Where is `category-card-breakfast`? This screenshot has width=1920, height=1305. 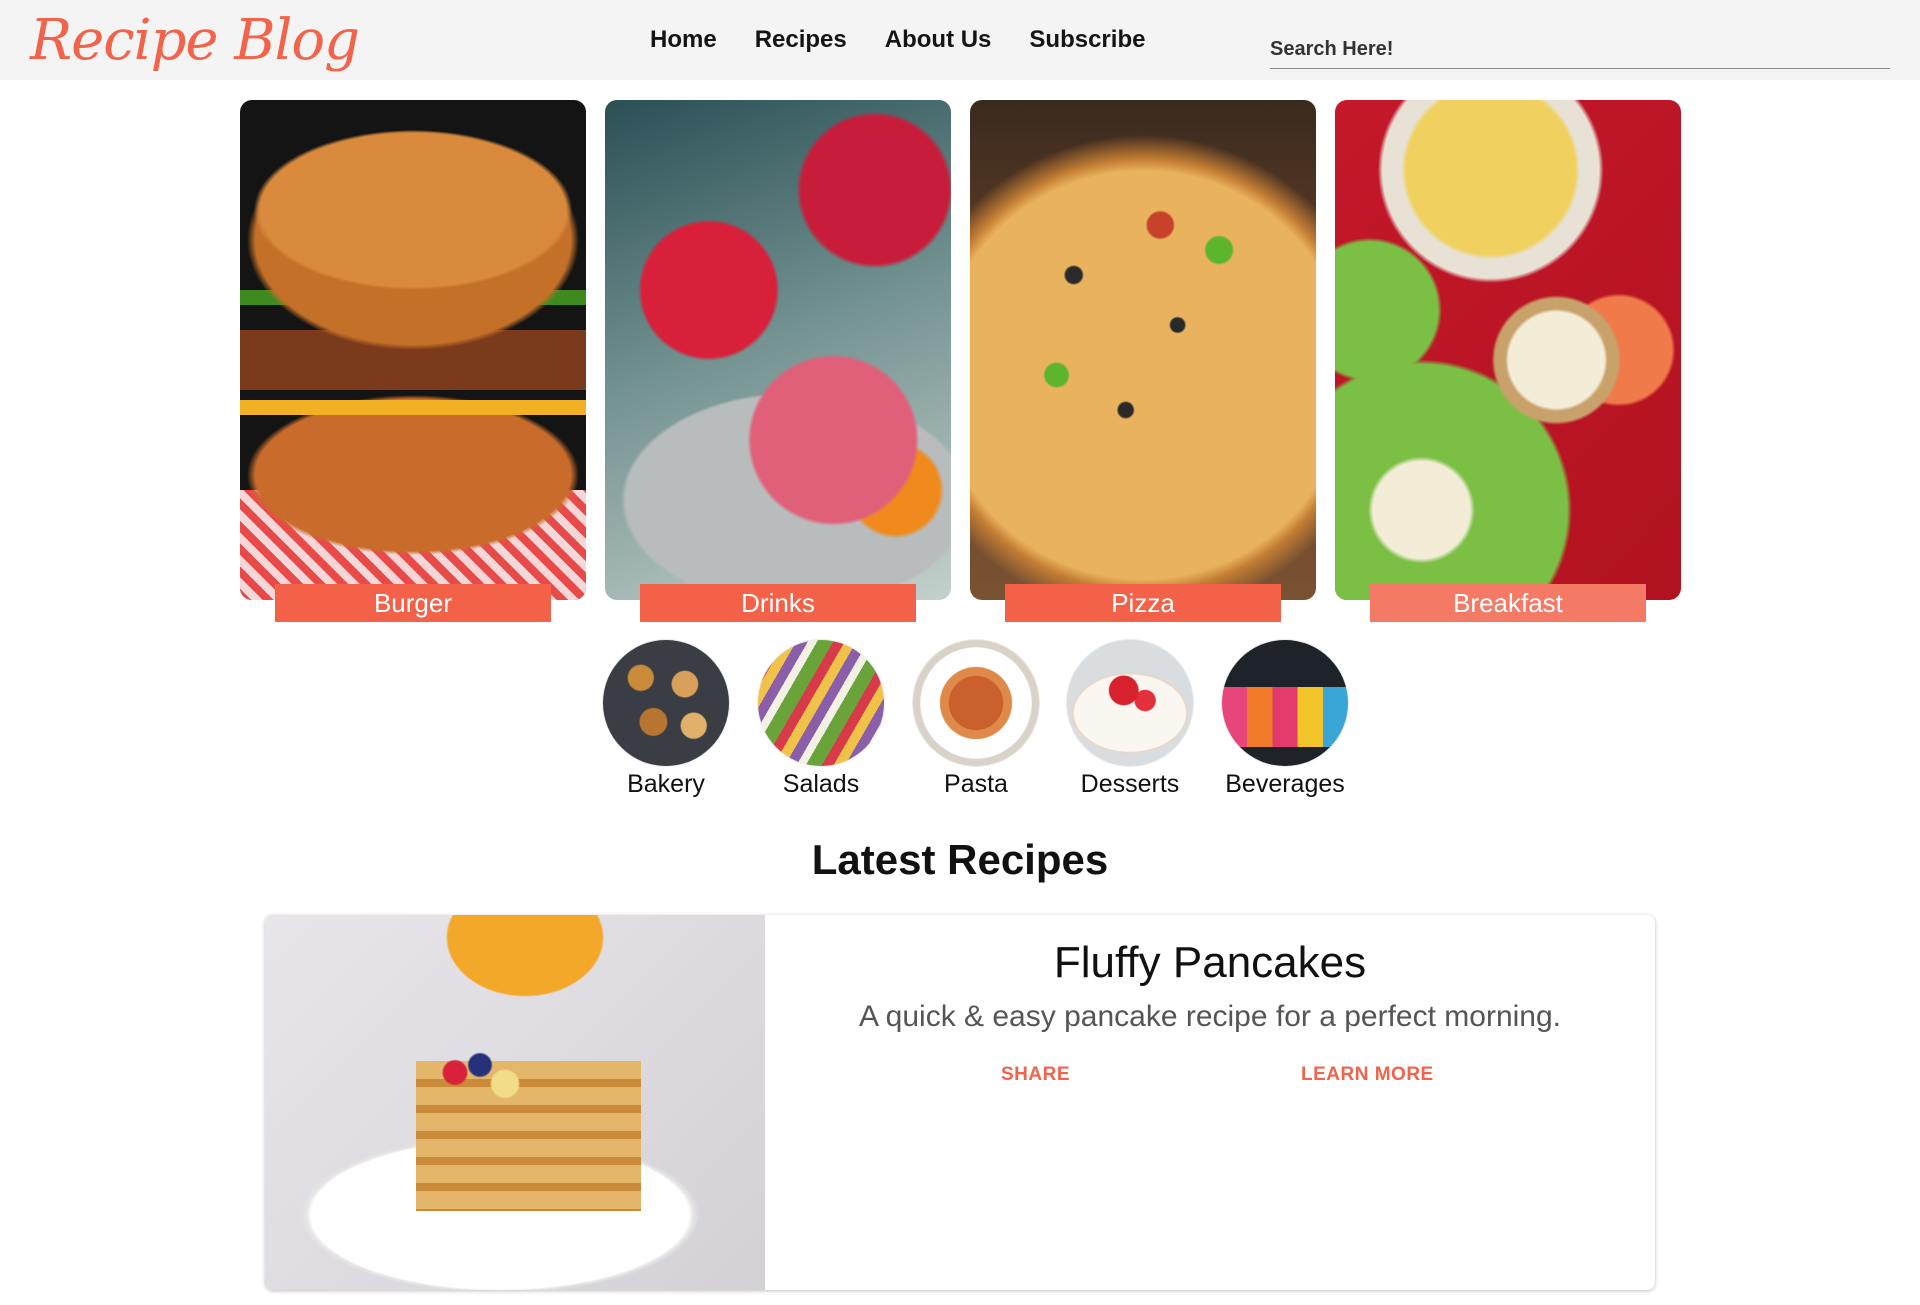 category-card-breakfast is located at coordinates (1508, 350).